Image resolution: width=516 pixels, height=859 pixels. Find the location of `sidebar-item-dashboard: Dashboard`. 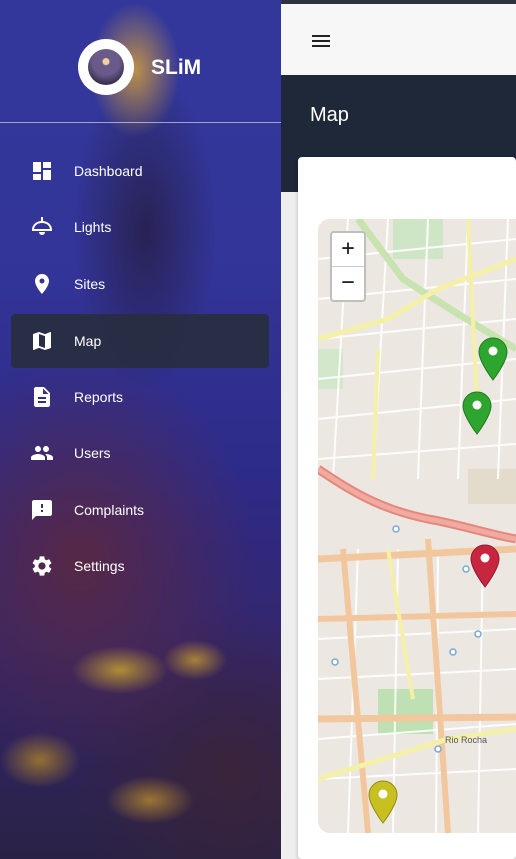

sidebar-item-dashboard: Dashboard is located at coordinates (140, 171).